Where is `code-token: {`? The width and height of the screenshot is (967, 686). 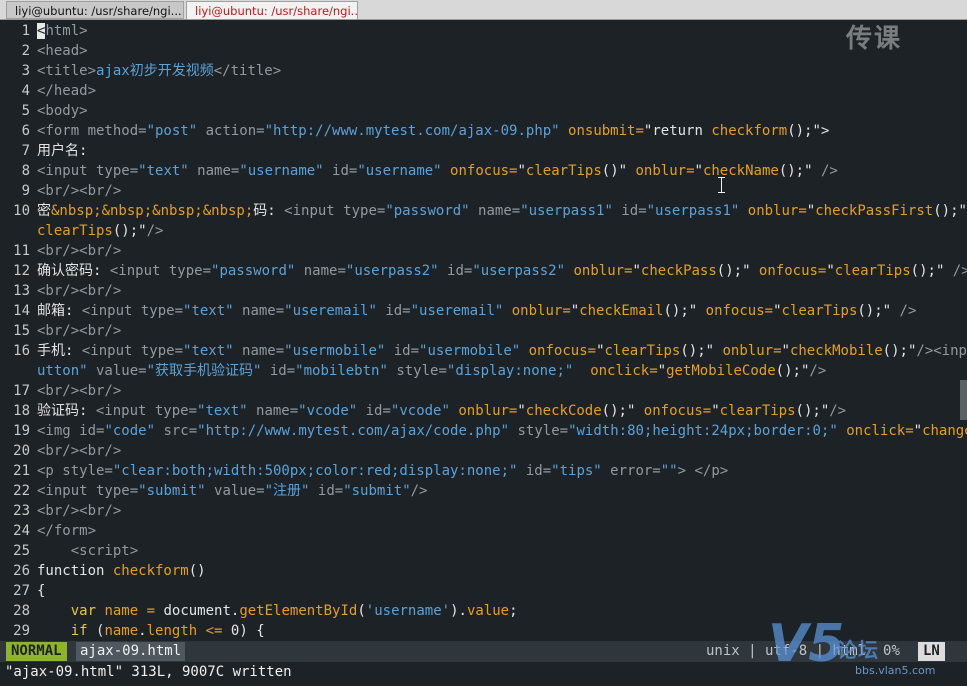
code-token: { is located at coordinates (41, 591).